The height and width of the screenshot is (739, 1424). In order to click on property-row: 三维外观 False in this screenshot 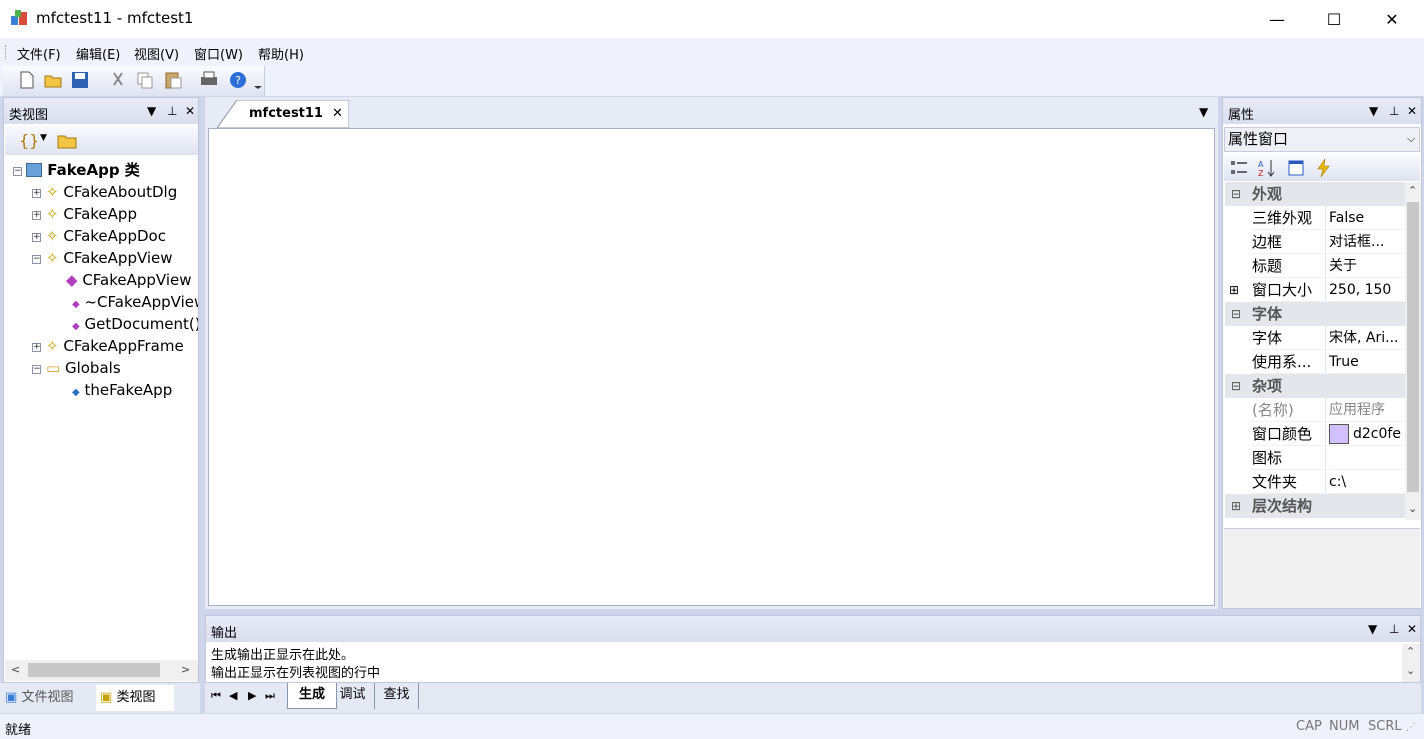, I will do `click(1315, 218)`.